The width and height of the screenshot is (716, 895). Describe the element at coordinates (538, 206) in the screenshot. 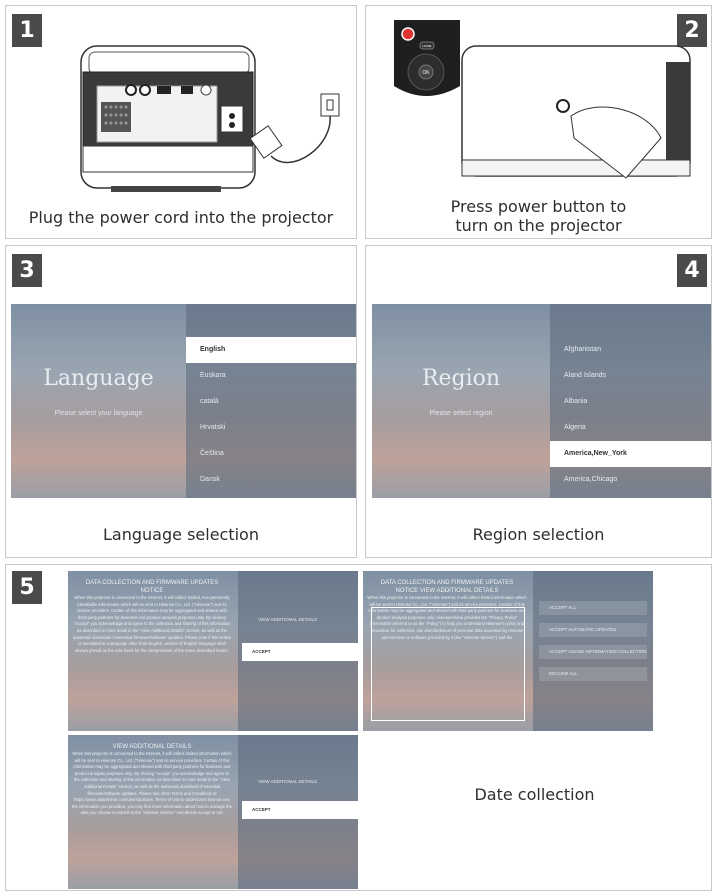

I see `step-2-caption-line1: Press power button to` at that location.